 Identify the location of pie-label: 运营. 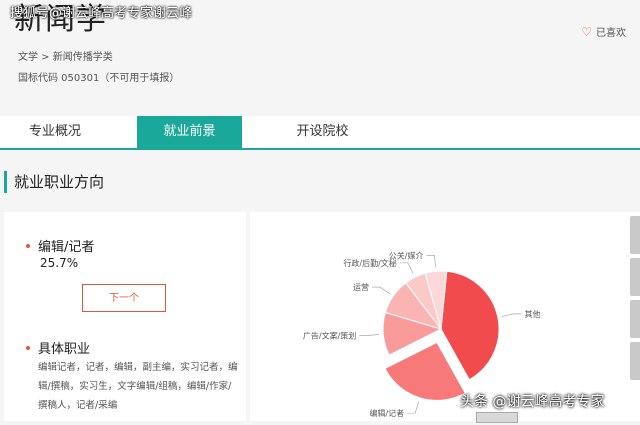
(361, 287).